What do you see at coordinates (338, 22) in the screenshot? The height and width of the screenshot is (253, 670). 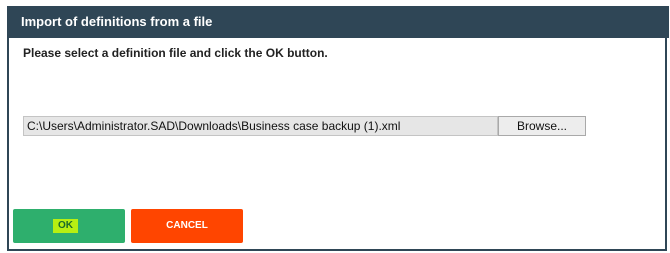 I see `dialog-title: Import of definitions from a file` at bounding box center [338, 22].